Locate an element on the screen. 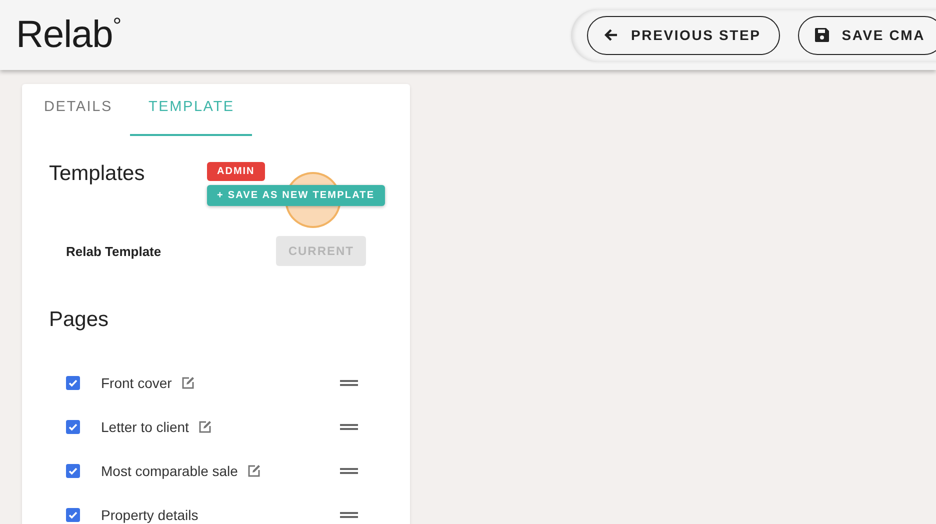 The image size is (936, 524). logo: Relab$^{°}$ is located at coordinates (69, 35).